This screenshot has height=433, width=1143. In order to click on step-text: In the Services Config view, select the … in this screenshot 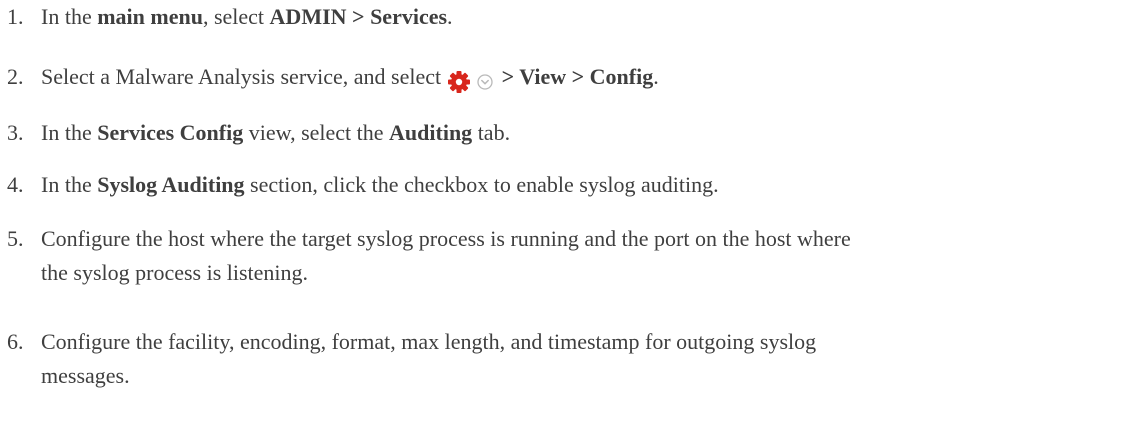, I will do `click(590, 133)`.